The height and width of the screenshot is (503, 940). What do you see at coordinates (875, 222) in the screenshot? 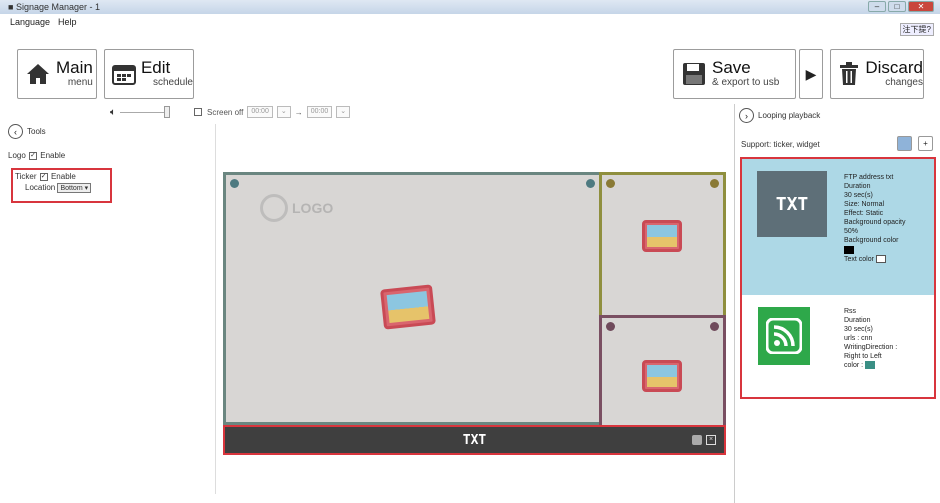
I see `txt-bg-opacity-label: Background opacity` at bounding box center [875, 222].